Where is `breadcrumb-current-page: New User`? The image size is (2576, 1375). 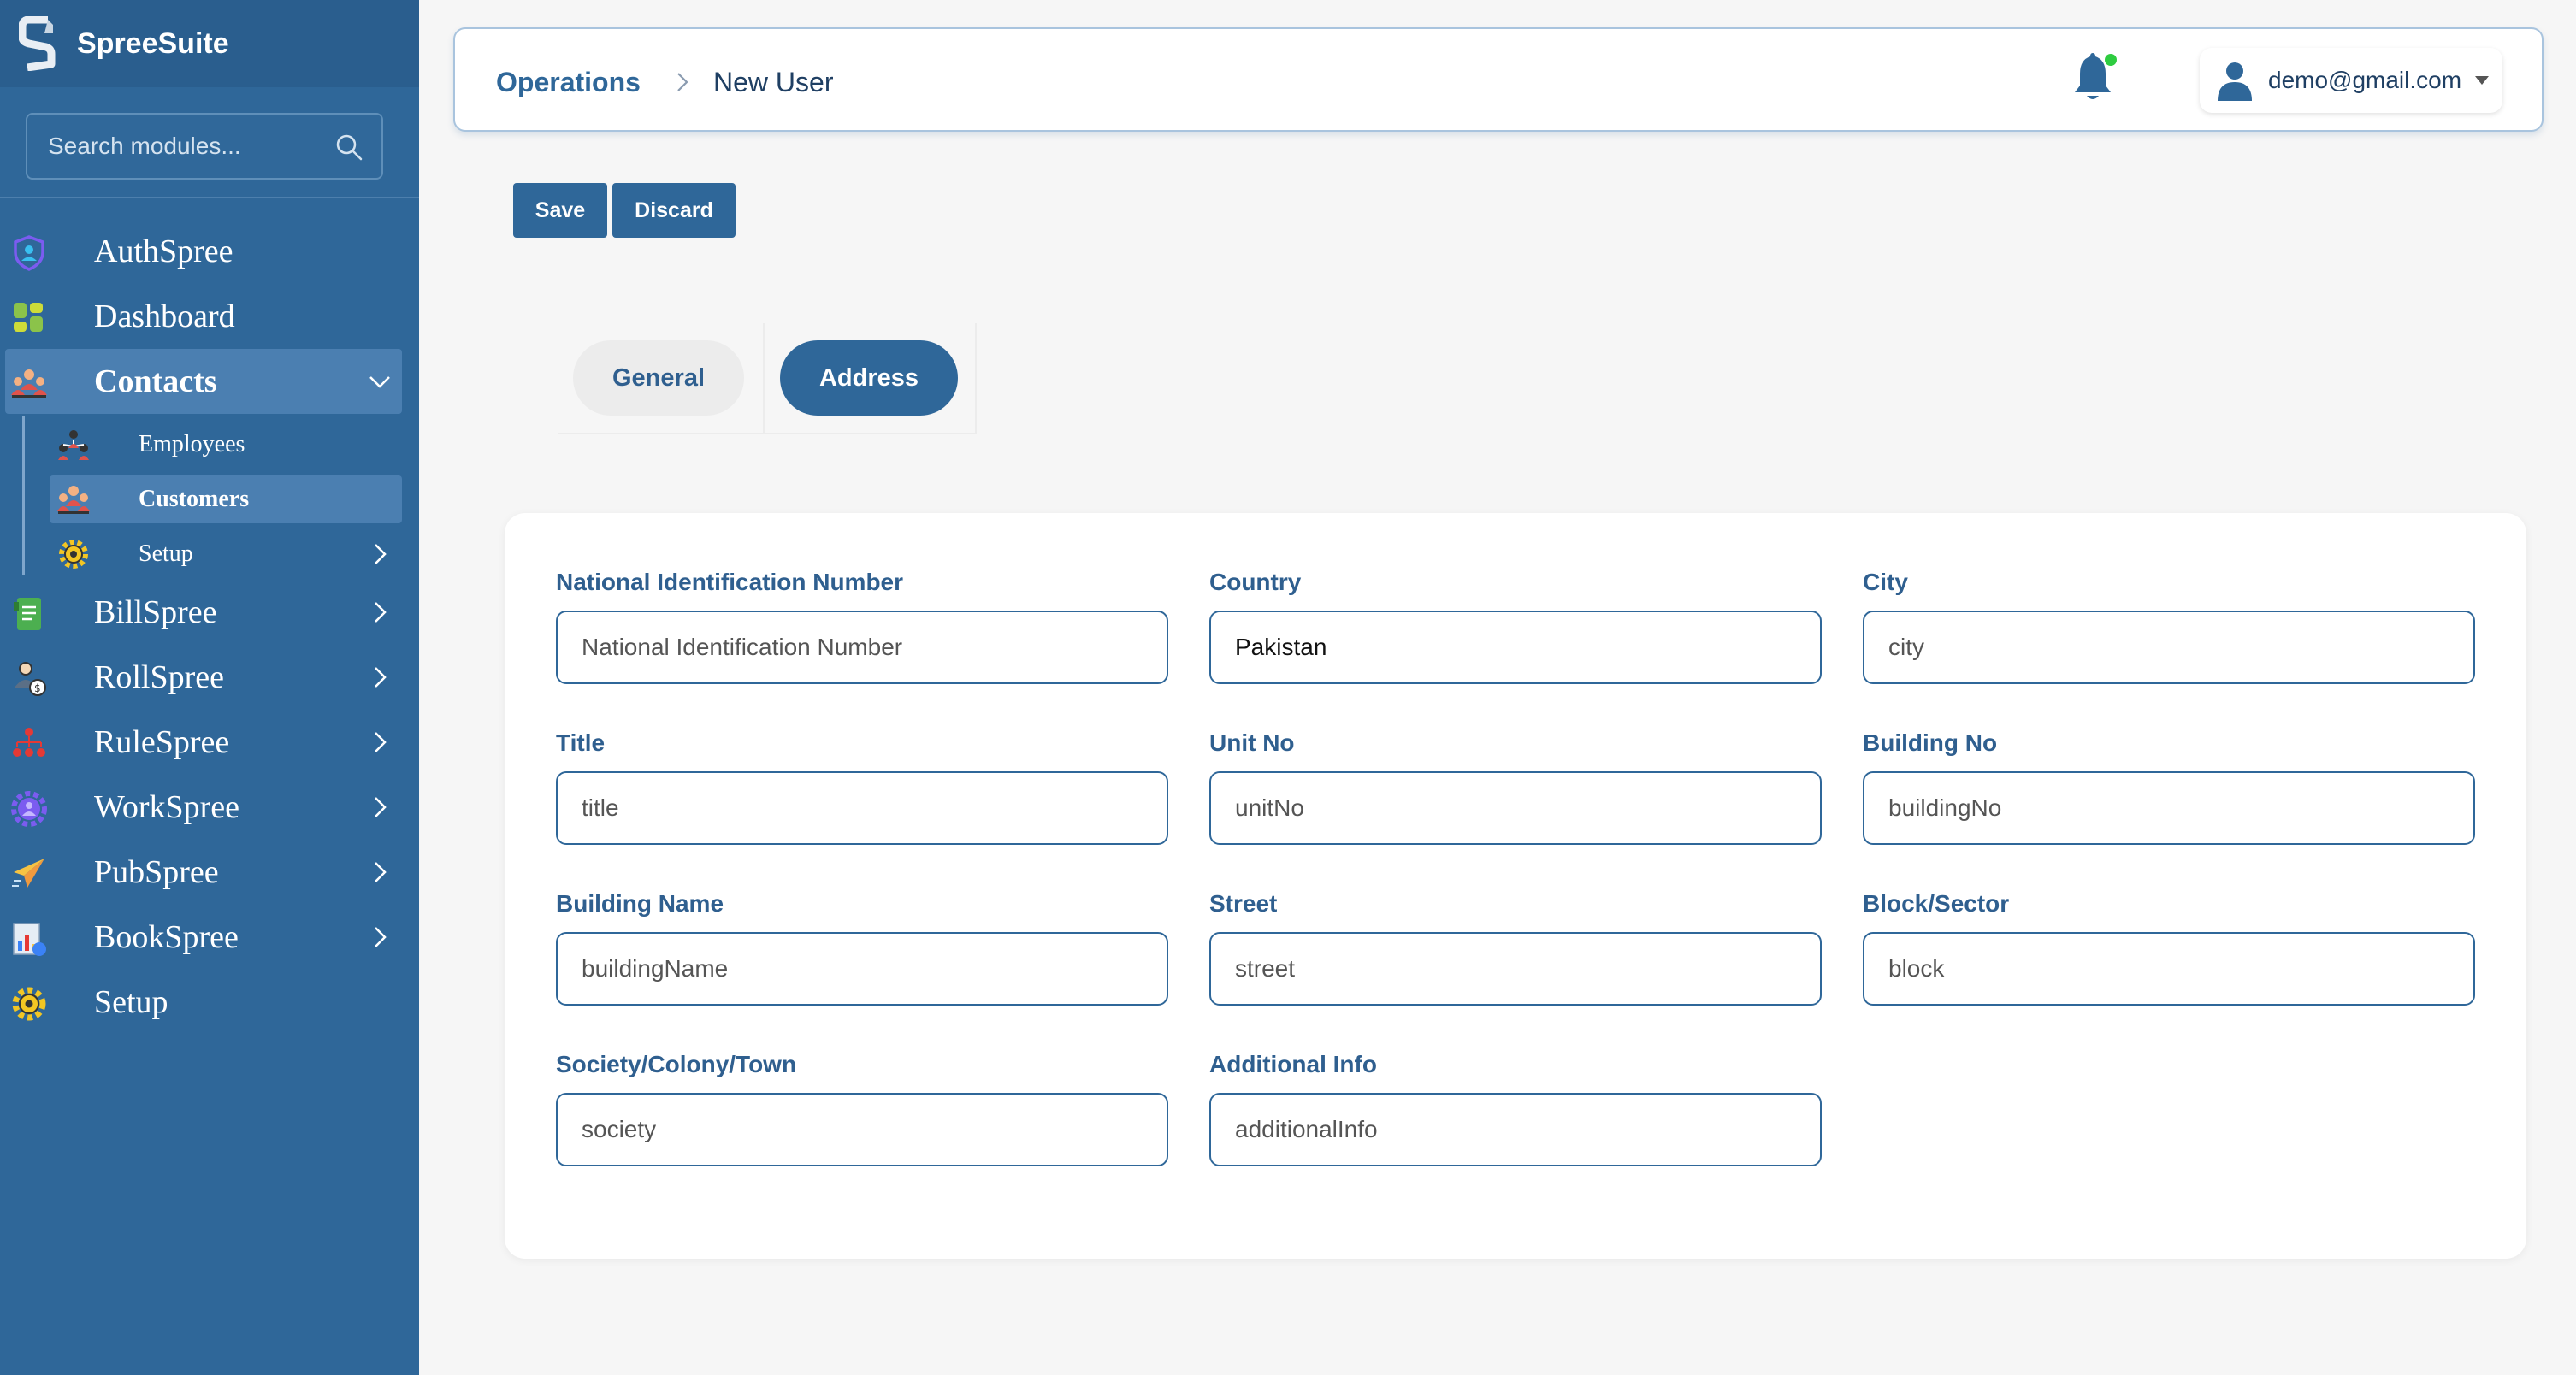 breadcrumb-current-page: New User is located at coordinates (773, 82).